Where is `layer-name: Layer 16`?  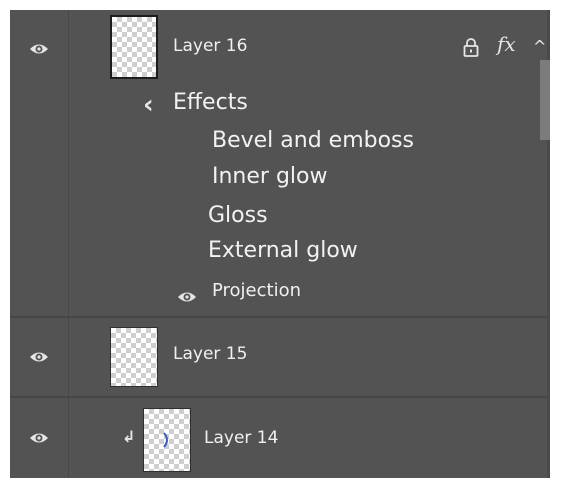
layer-name: Layer 16 is located at coordinates (210, 46).